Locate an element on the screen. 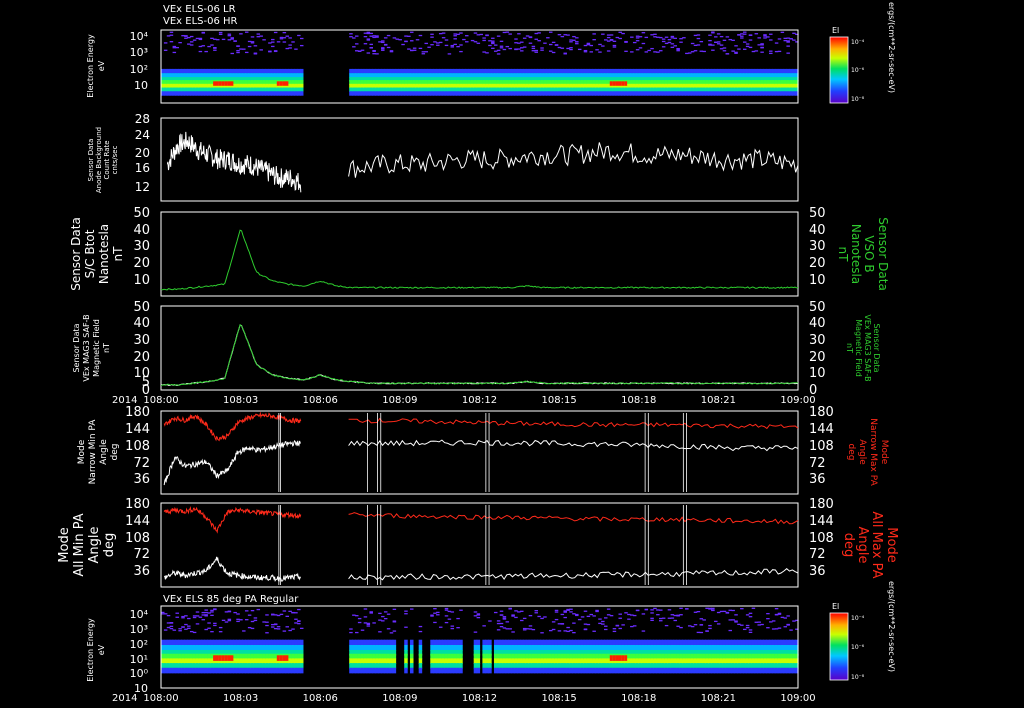 This screenshot has height=708, width=1024. y-tick-label-right: 36 is located at coordinates (817, 479).